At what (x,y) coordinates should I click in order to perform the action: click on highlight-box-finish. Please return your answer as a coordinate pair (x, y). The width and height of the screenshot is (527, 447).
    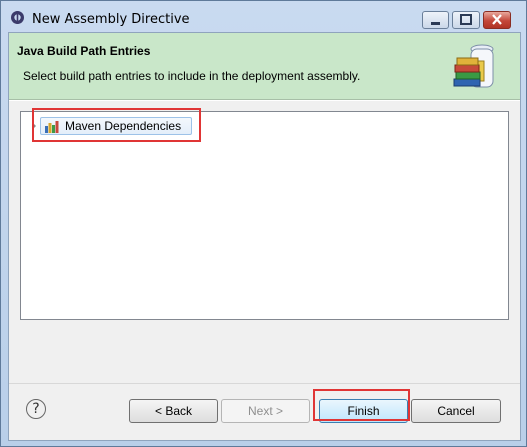
    Looking at the image, I should click on (361, 405).